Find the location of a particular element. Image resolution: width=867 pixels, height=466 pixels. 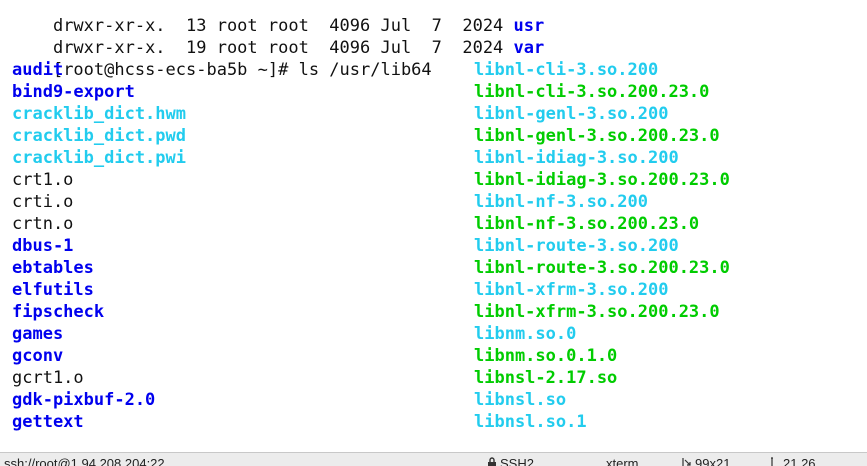

file-entry: libnl-nf-3.so.200 is located at coordinates (561, 202).